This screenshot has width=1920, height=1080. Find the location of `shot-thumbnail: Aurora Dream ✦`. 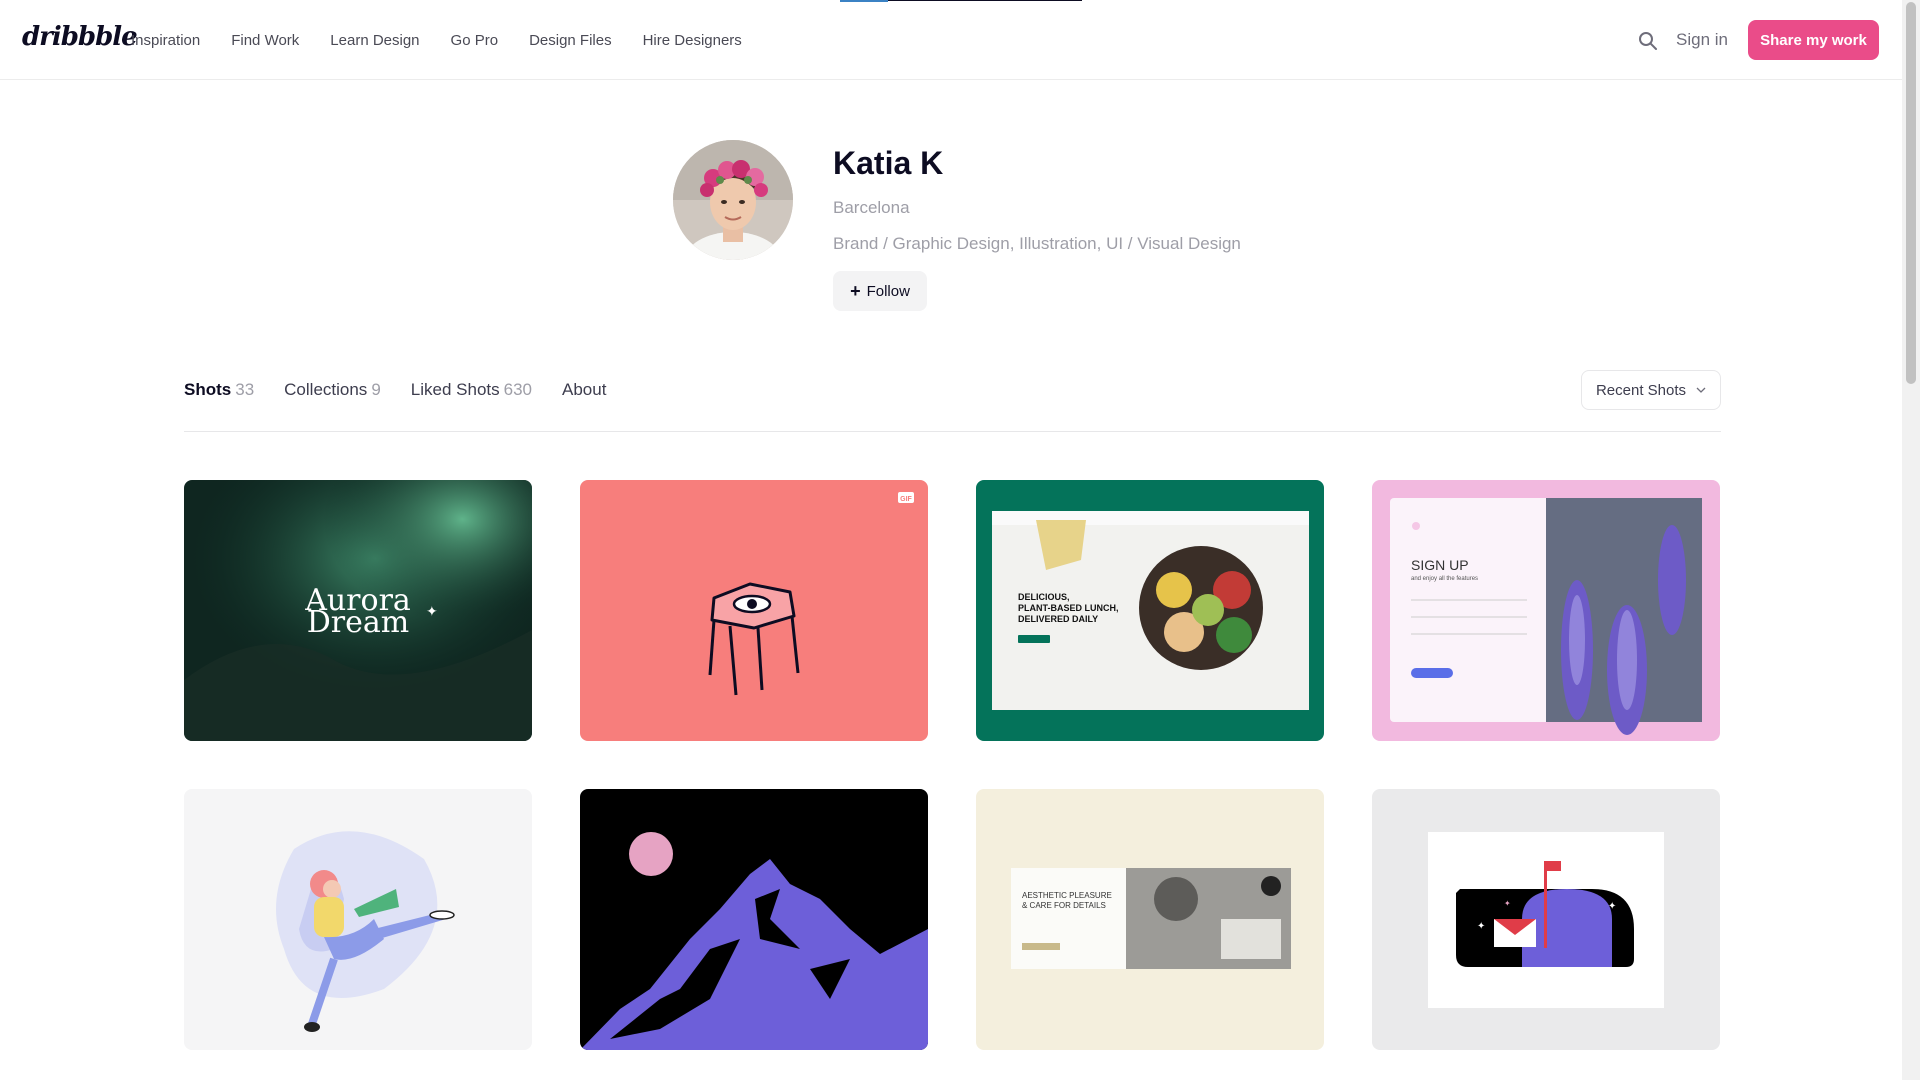

shot-thumbnail: Aurora Dream ✦ is located at coordinates (358, 610).